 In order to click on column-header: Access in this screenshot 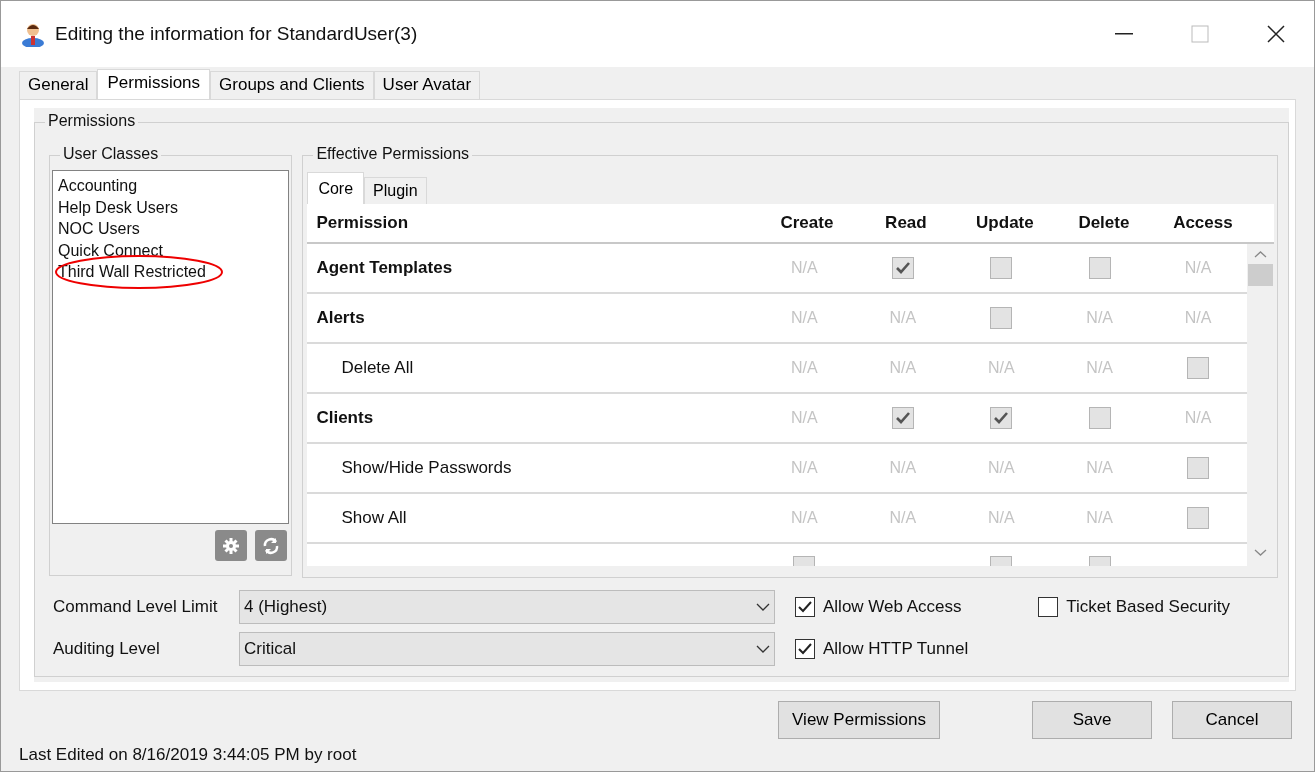, I will do `click(1203, 223)`.